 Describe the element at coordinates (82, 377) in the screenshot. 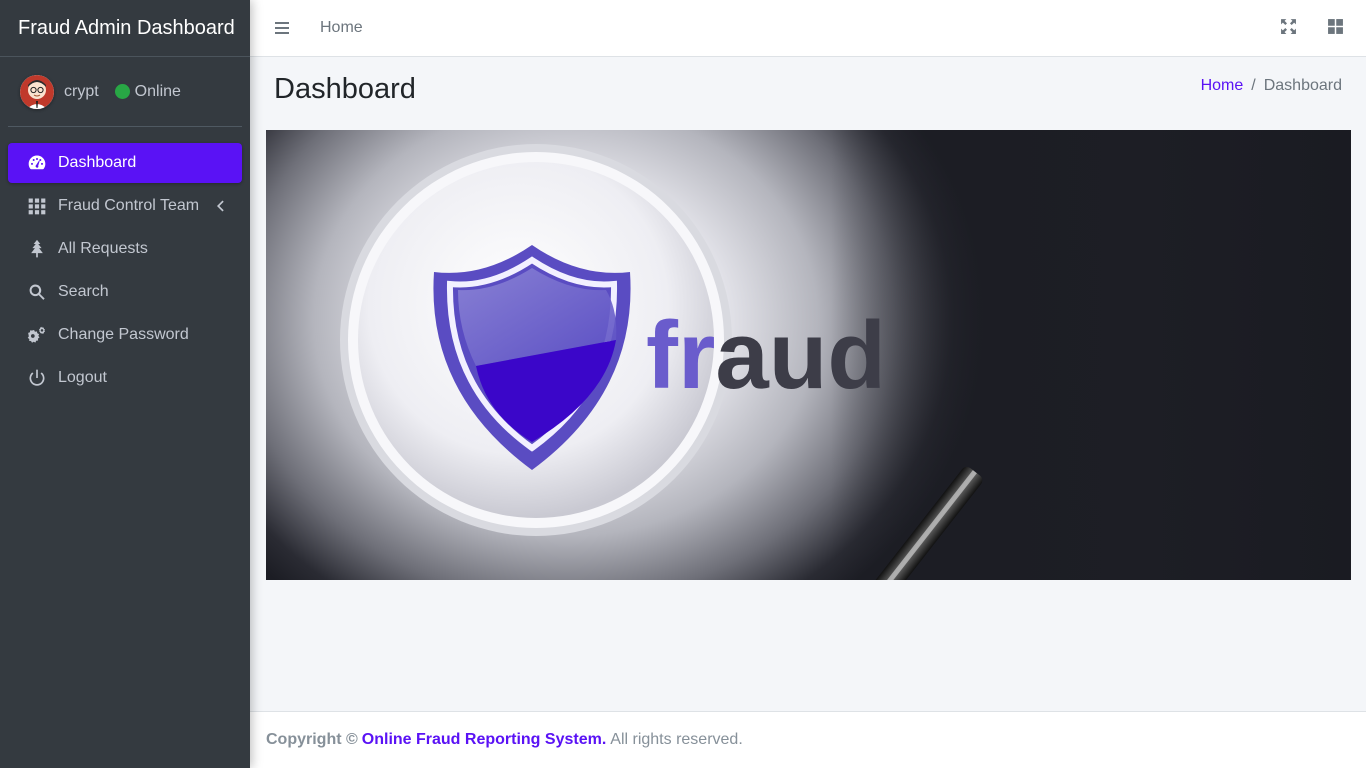

I see `sidebar-item-label: Logout` at that location.